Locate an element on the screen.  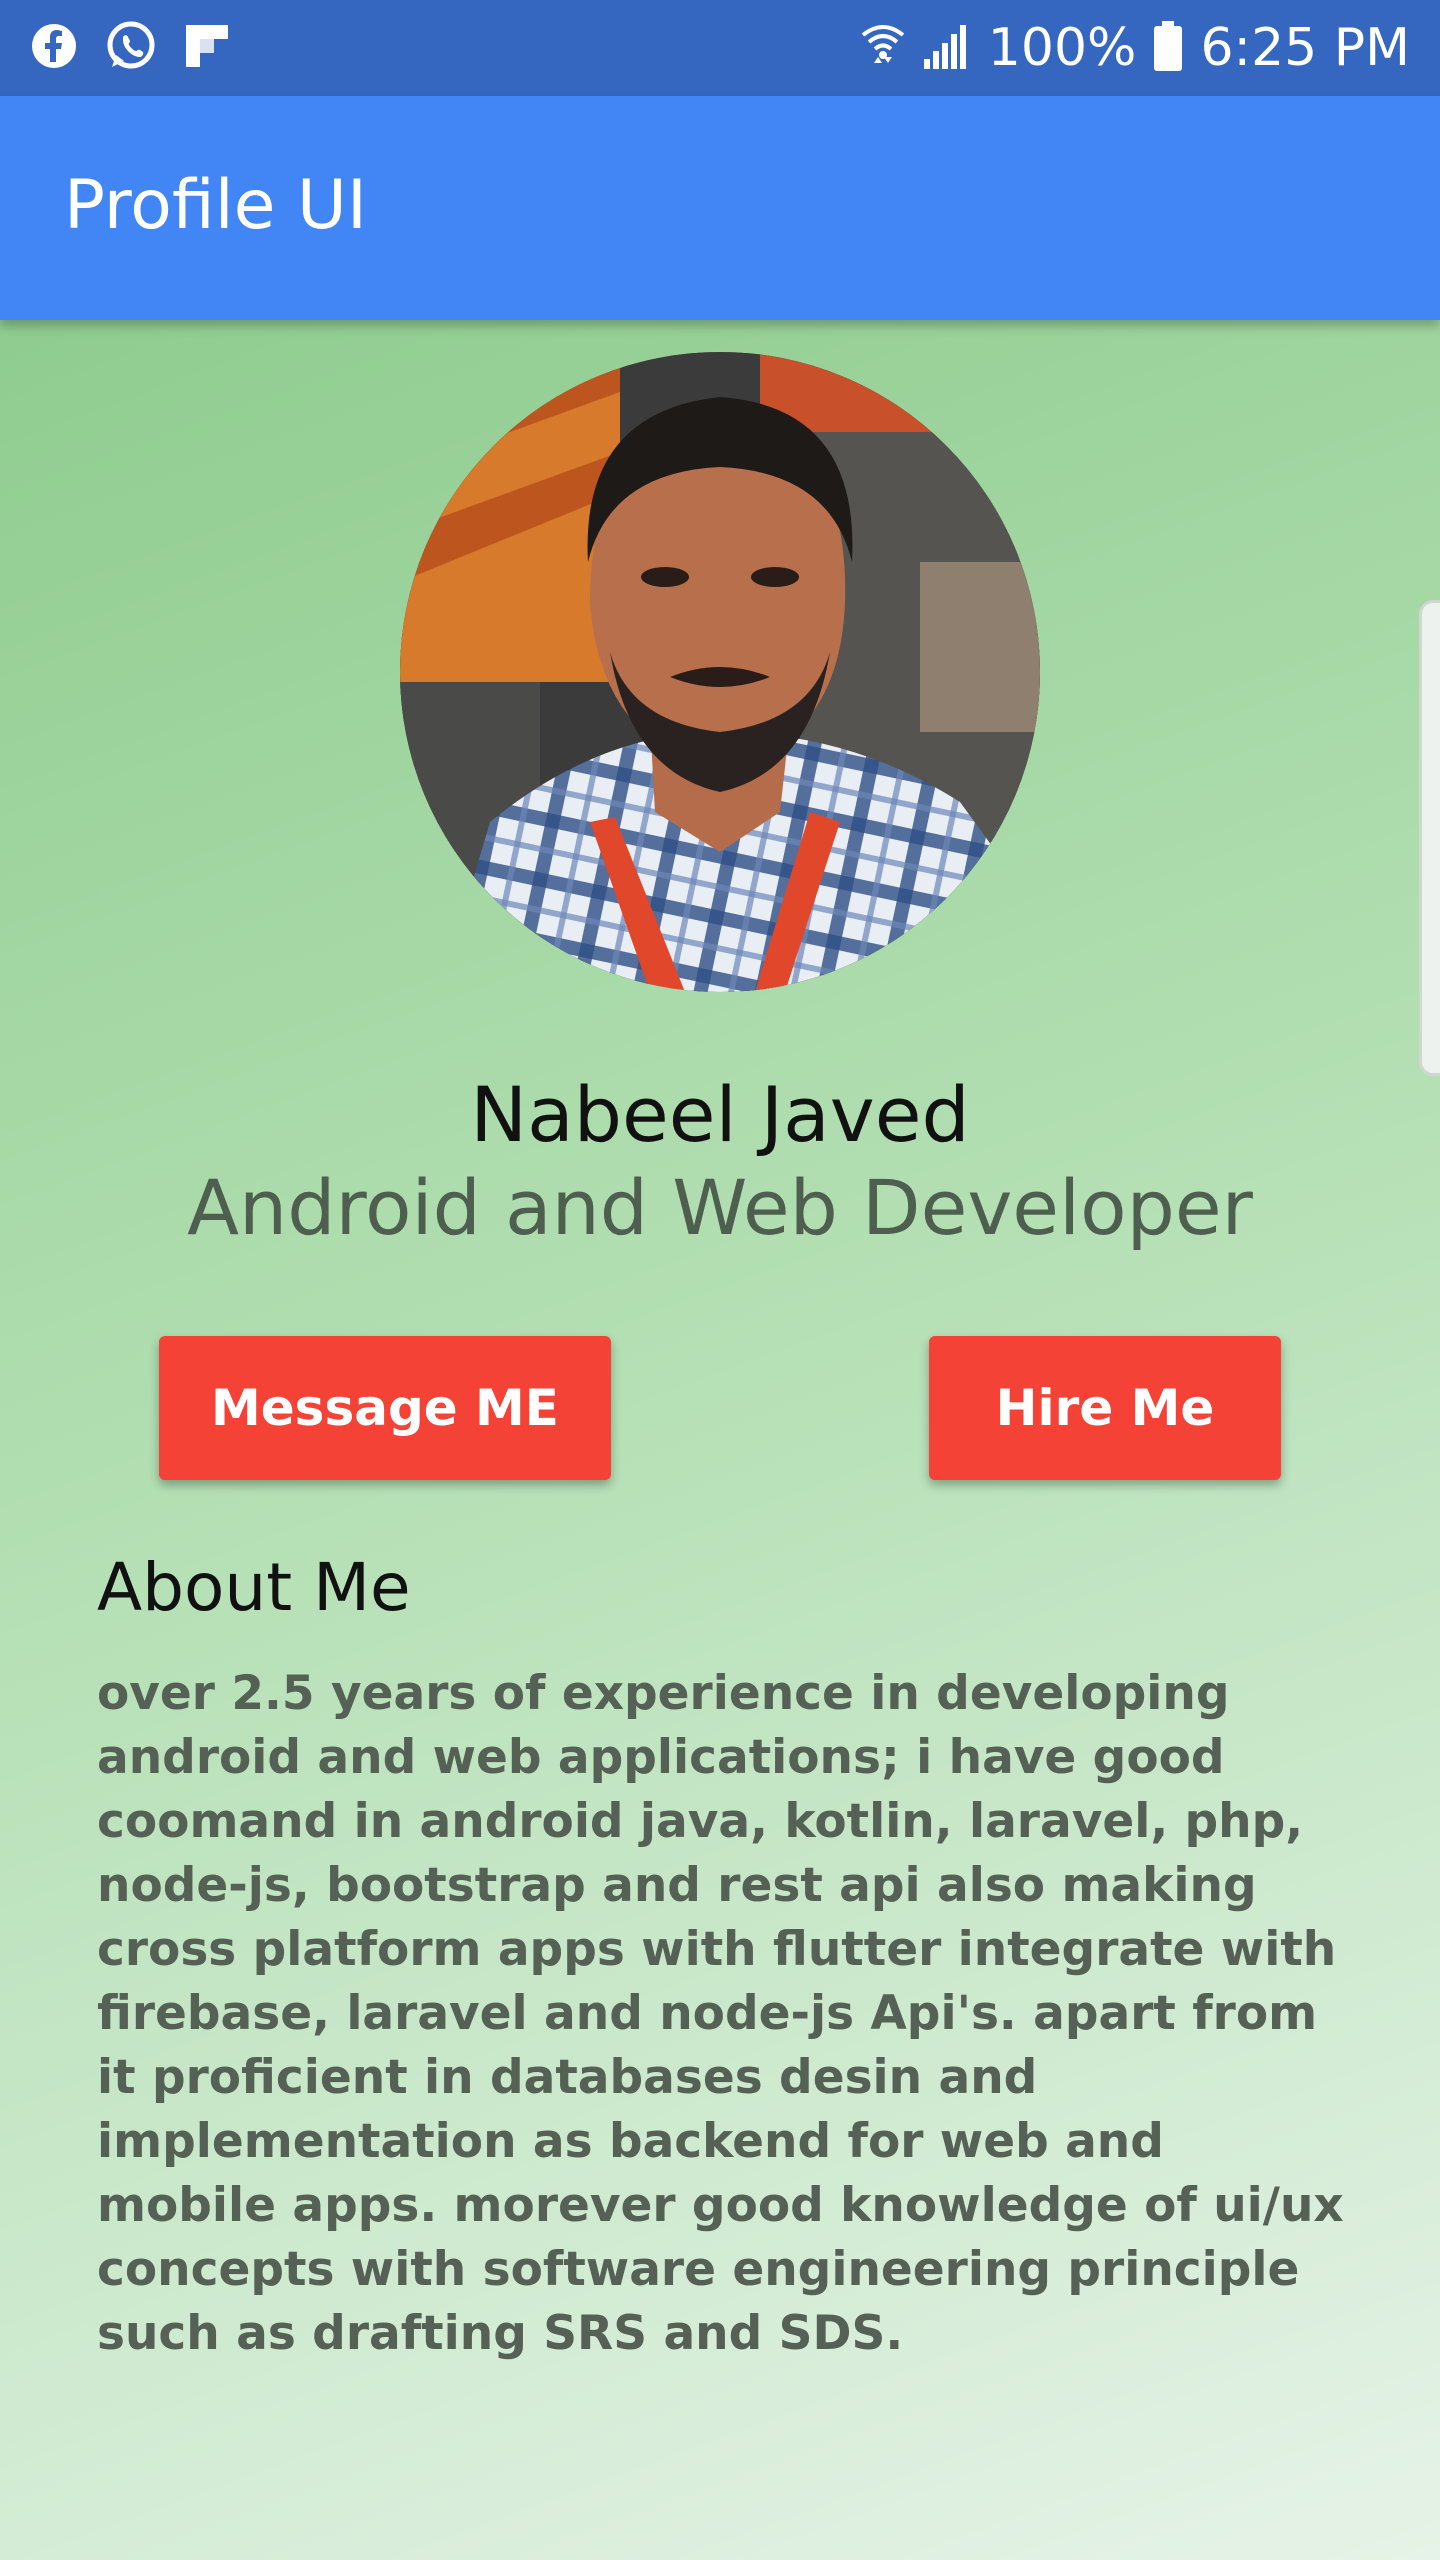
profile-photo is located at coordinates (720, 672).